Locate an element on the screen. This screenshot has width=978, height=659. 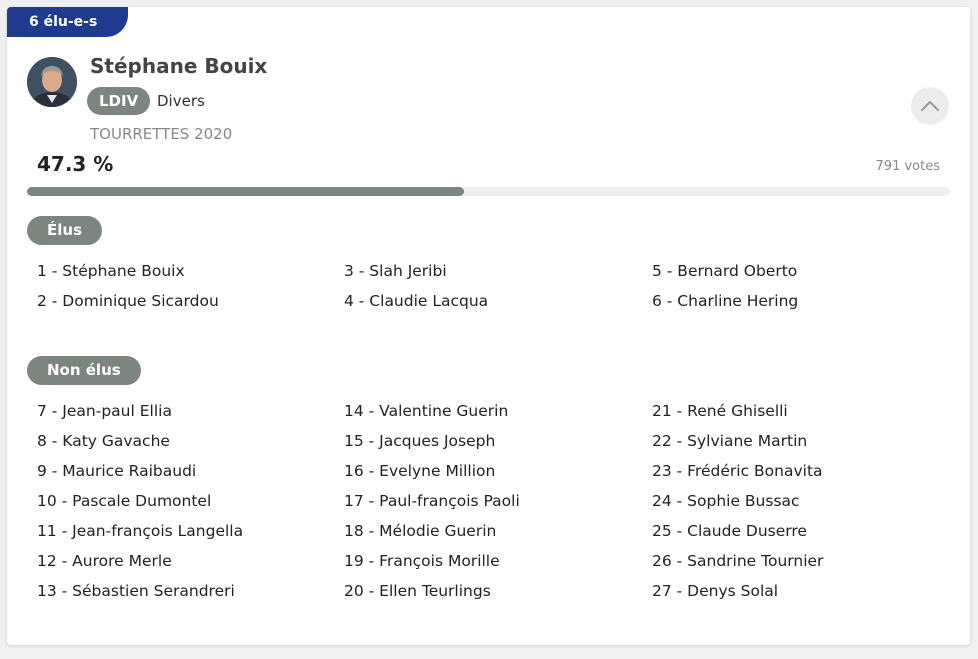
list-item: 11 - Jean-françois Langella is located at coordinates (140, 531).